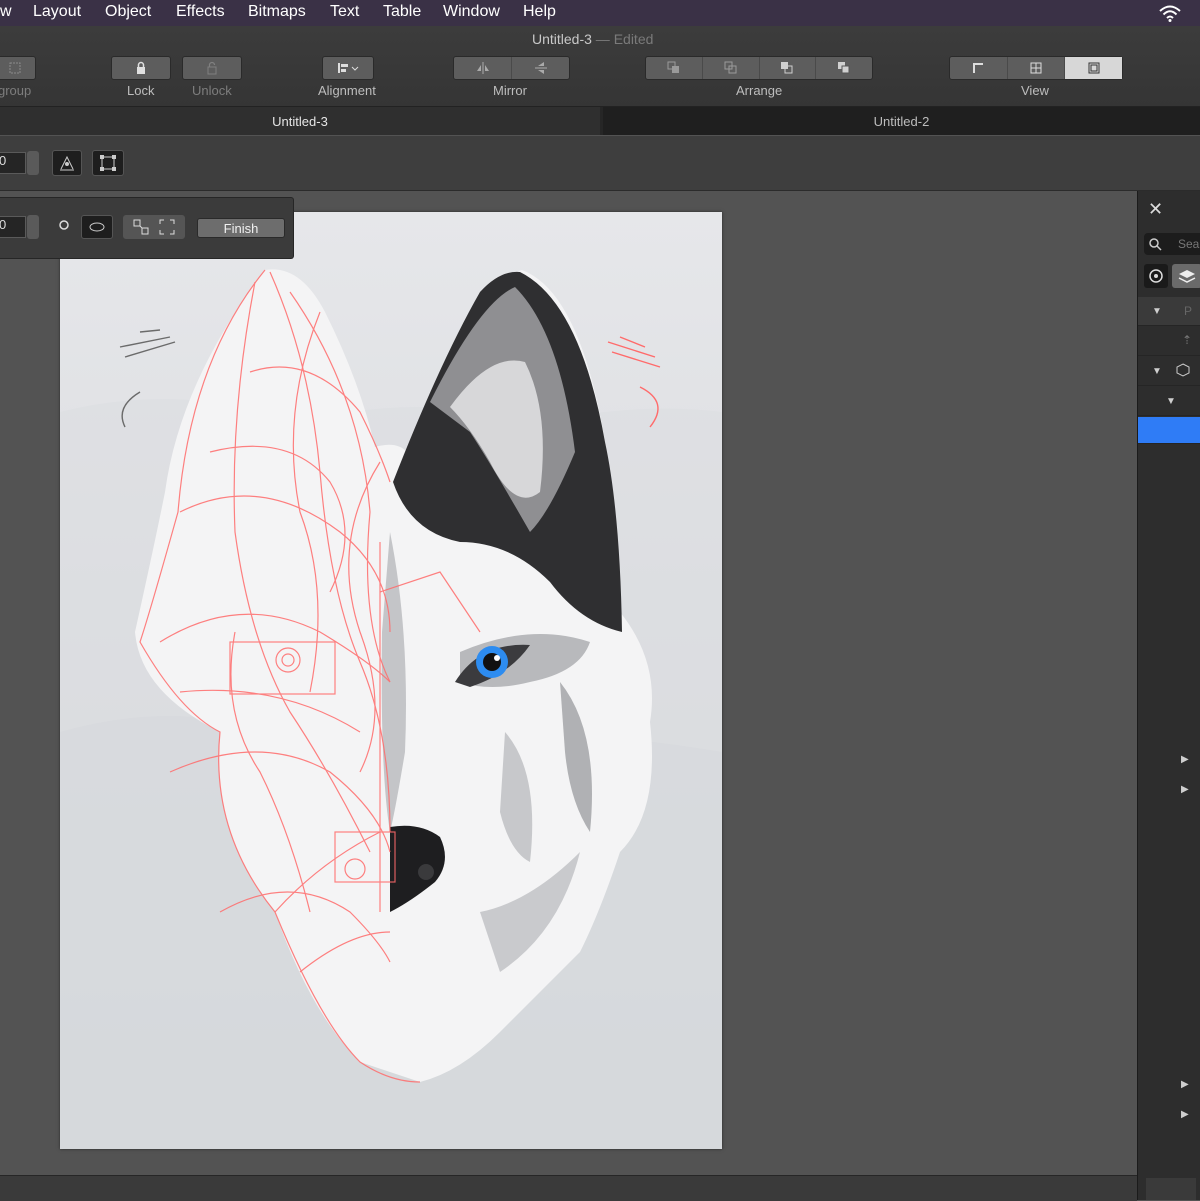 Image resolution: width=1200 pixels, height=1201 pixels. What do you see at coordinates (141, 227) in the screenshot?
I see `join-nodes-icon` at bounding box center [141, 227].